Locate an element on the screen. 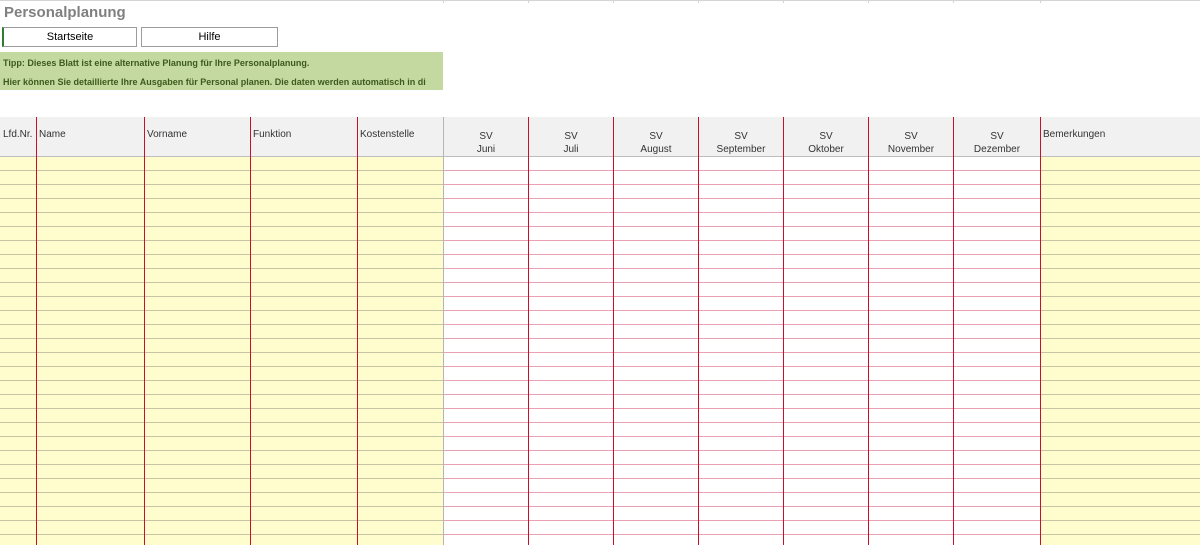  top-border is located at coordinates (600, 0).